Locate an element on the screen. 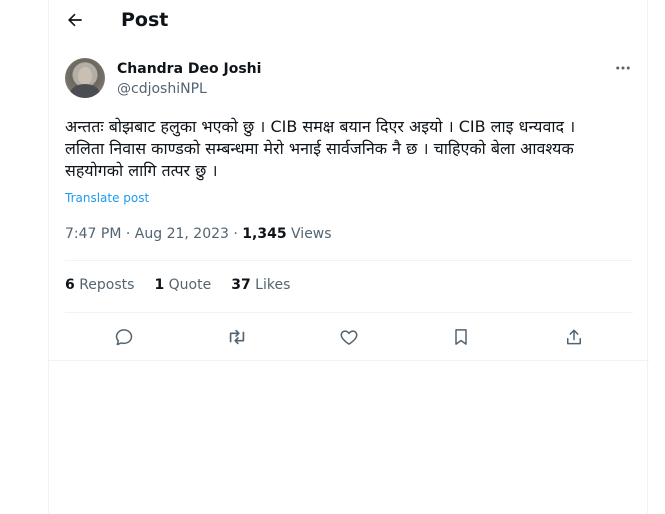  bookmark-button is located at coordinates (461, 337).